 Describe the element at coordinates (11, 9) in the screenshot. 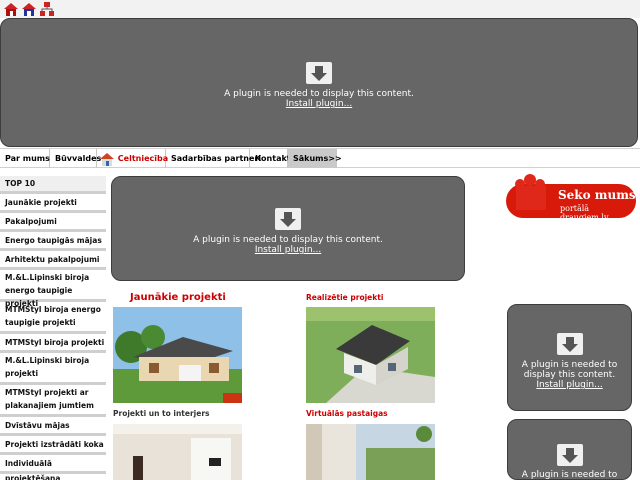

I see `home-icon` at that location.